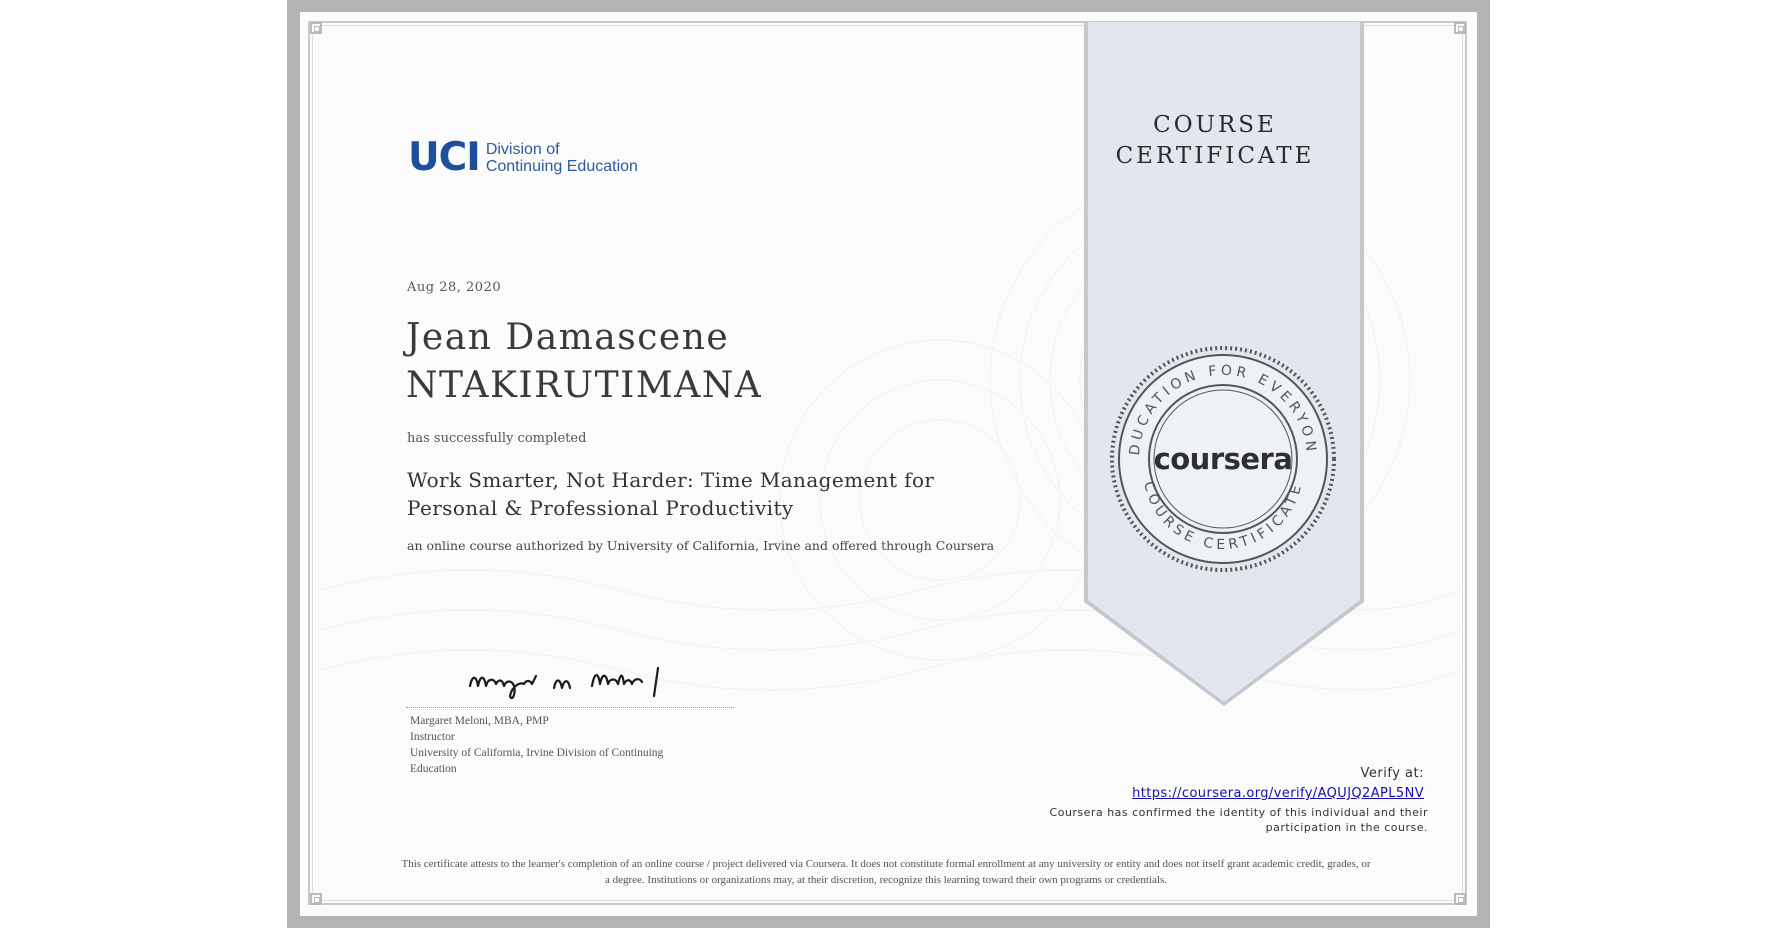 This screenshot has width=1772, height=928. I want to click on signature-line, so click(570, 707).